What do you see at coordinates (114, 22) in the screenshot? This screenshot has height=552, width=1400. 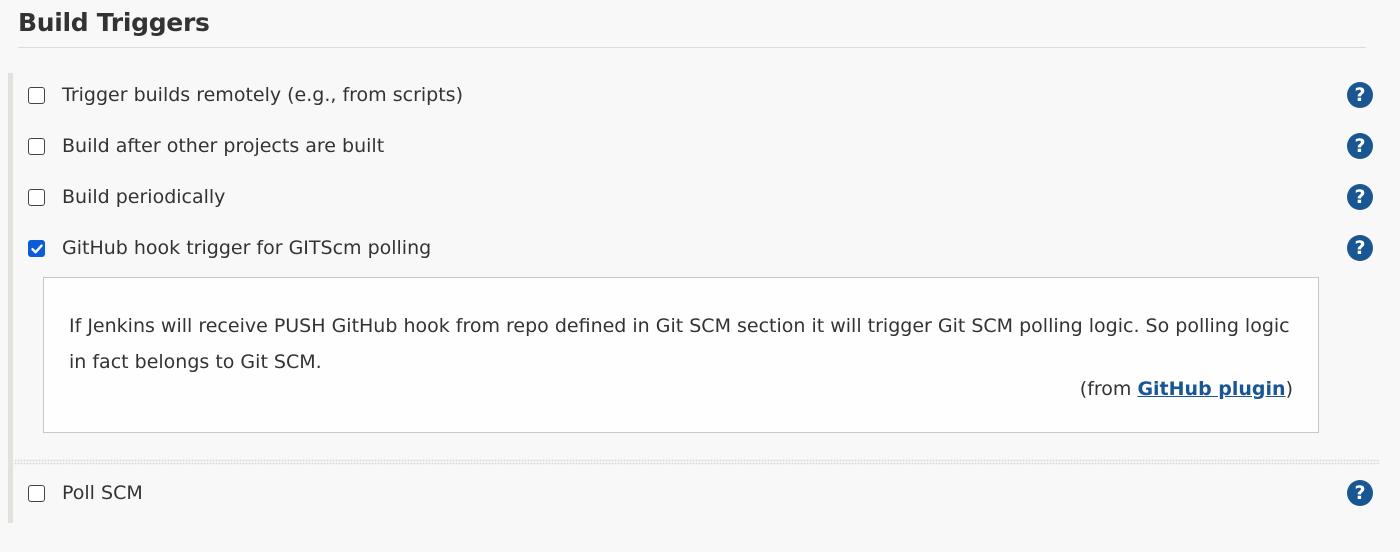 I see `section-title: Build Triggers` at bounding box center [114, 22].